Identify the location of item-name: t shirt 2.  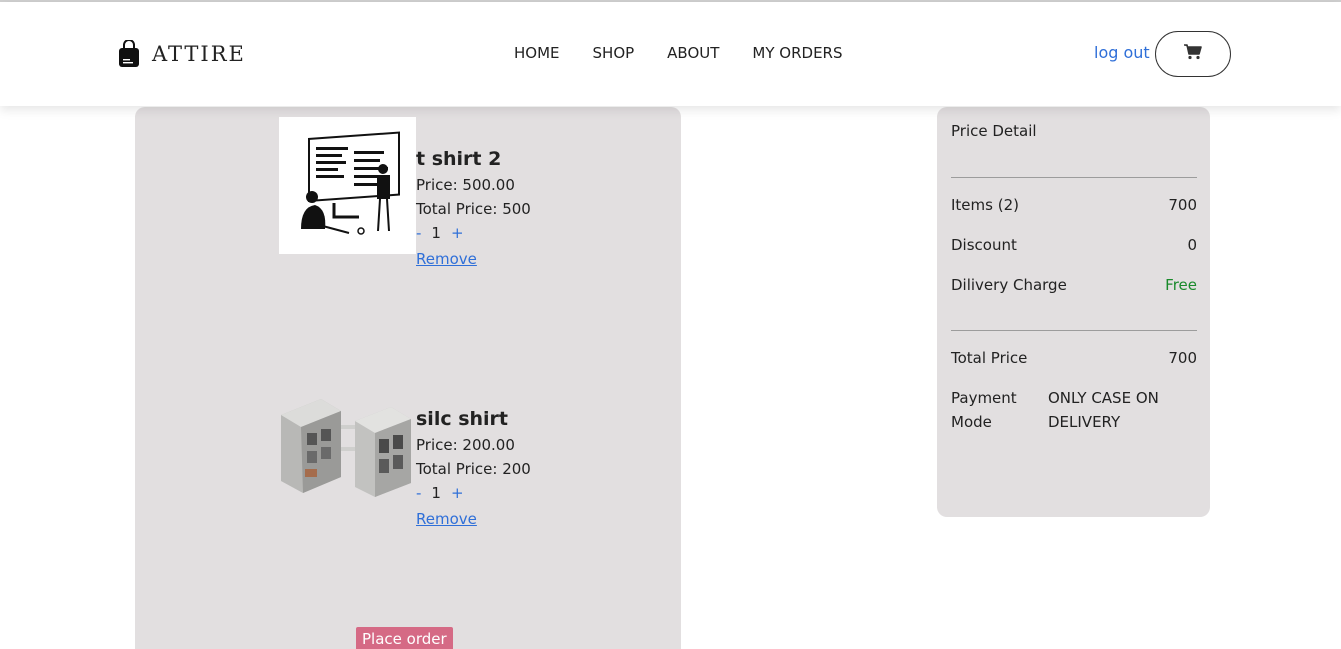
(459, 159).